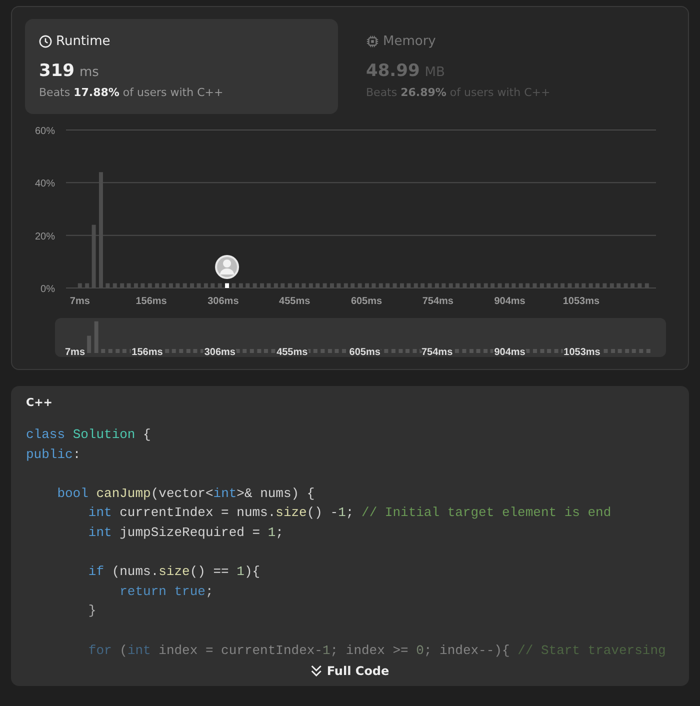 The width and height of the screenshot is (700, 706). What do you see at coordinates (438, 301) in the screenshot?
I see `axis-label: 754ms` at bounding box center [438, 301].